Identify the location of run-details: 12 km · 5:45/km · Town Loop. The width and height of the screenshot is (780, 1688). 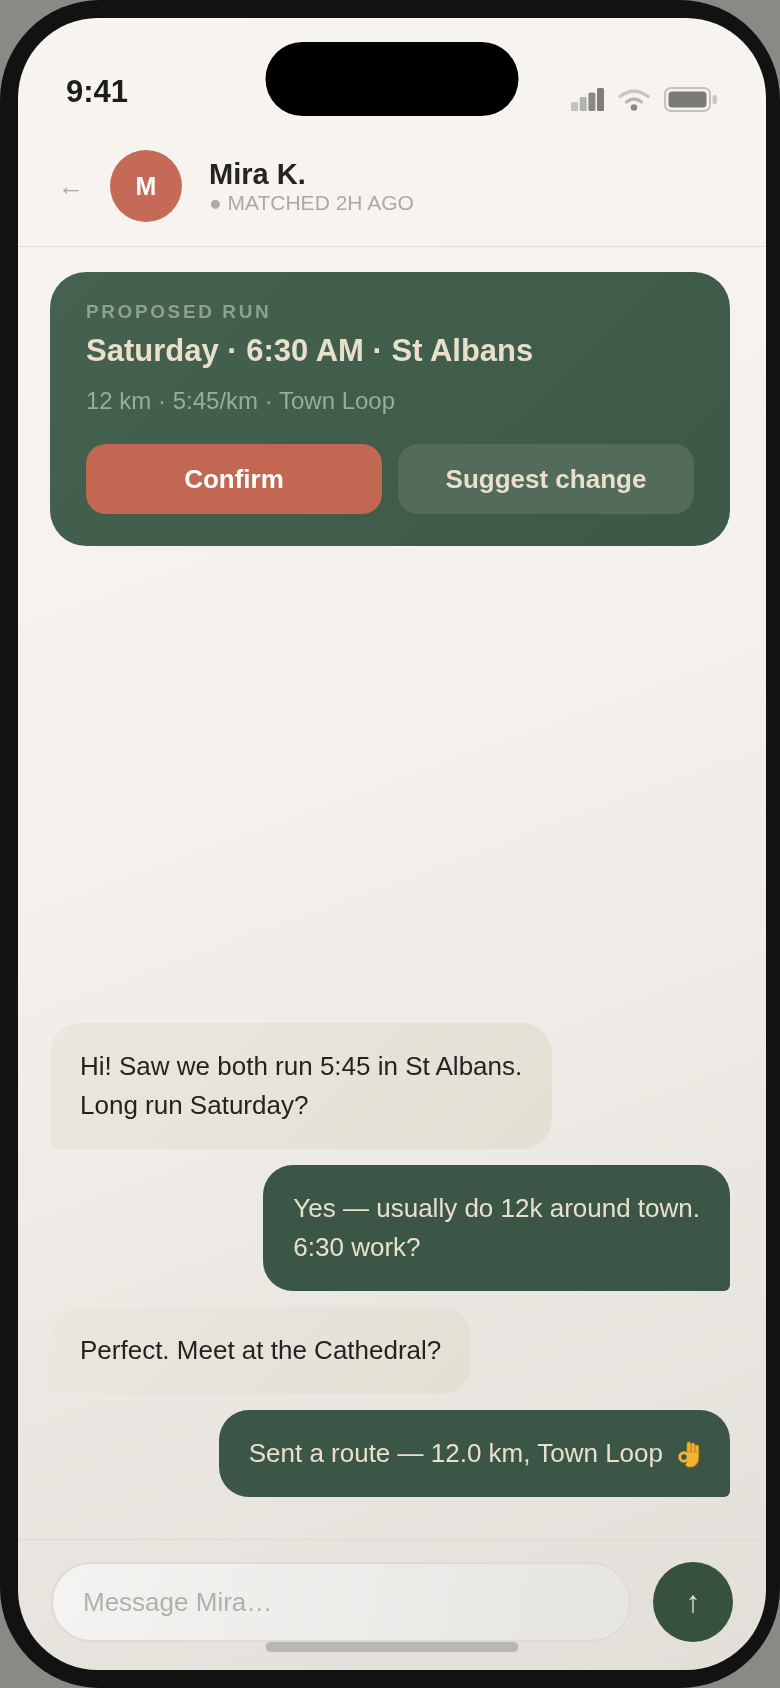
(241, 401).